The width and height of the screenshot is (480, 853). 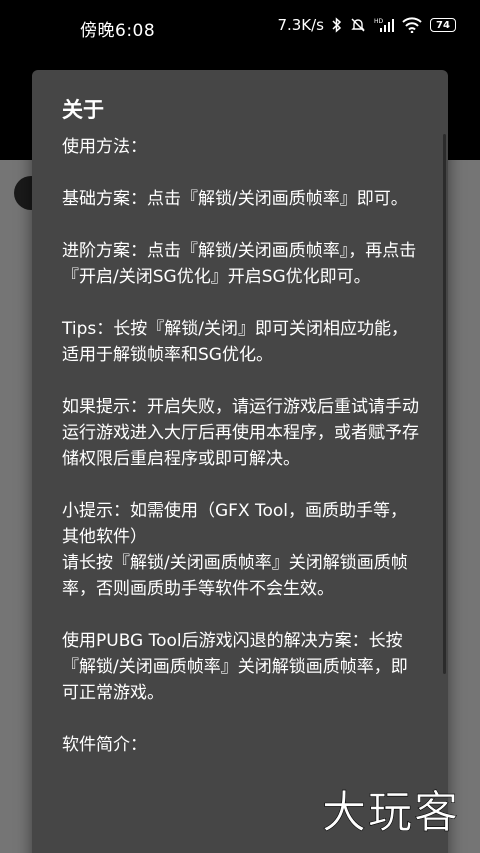 What do you see at coordinates (83, 110) in the screenshot?
I see `dialog-title: 关于` at bounding box center [83, 110].